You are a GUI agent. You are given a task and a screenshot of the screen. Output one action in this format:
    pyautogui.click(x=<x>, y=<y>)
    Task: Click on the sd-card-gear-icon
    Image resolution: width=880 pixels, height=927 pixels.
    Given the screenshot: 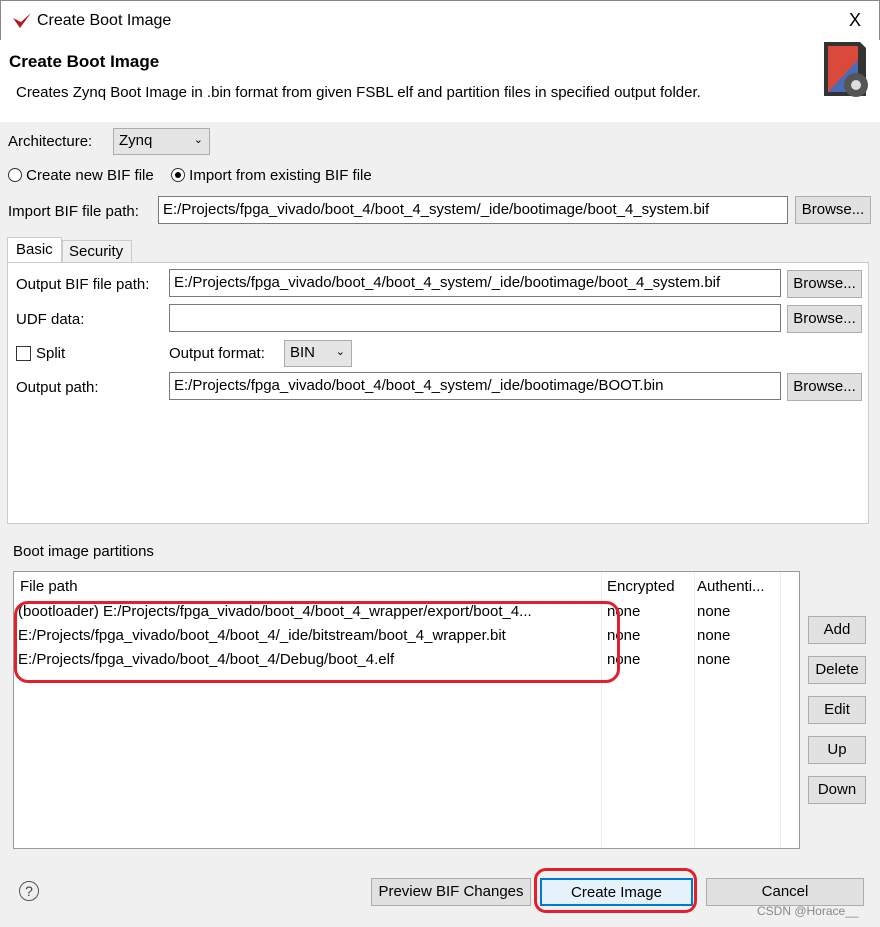 What is the action you would take?
    pyautogui.click(x=846, y=69)
    